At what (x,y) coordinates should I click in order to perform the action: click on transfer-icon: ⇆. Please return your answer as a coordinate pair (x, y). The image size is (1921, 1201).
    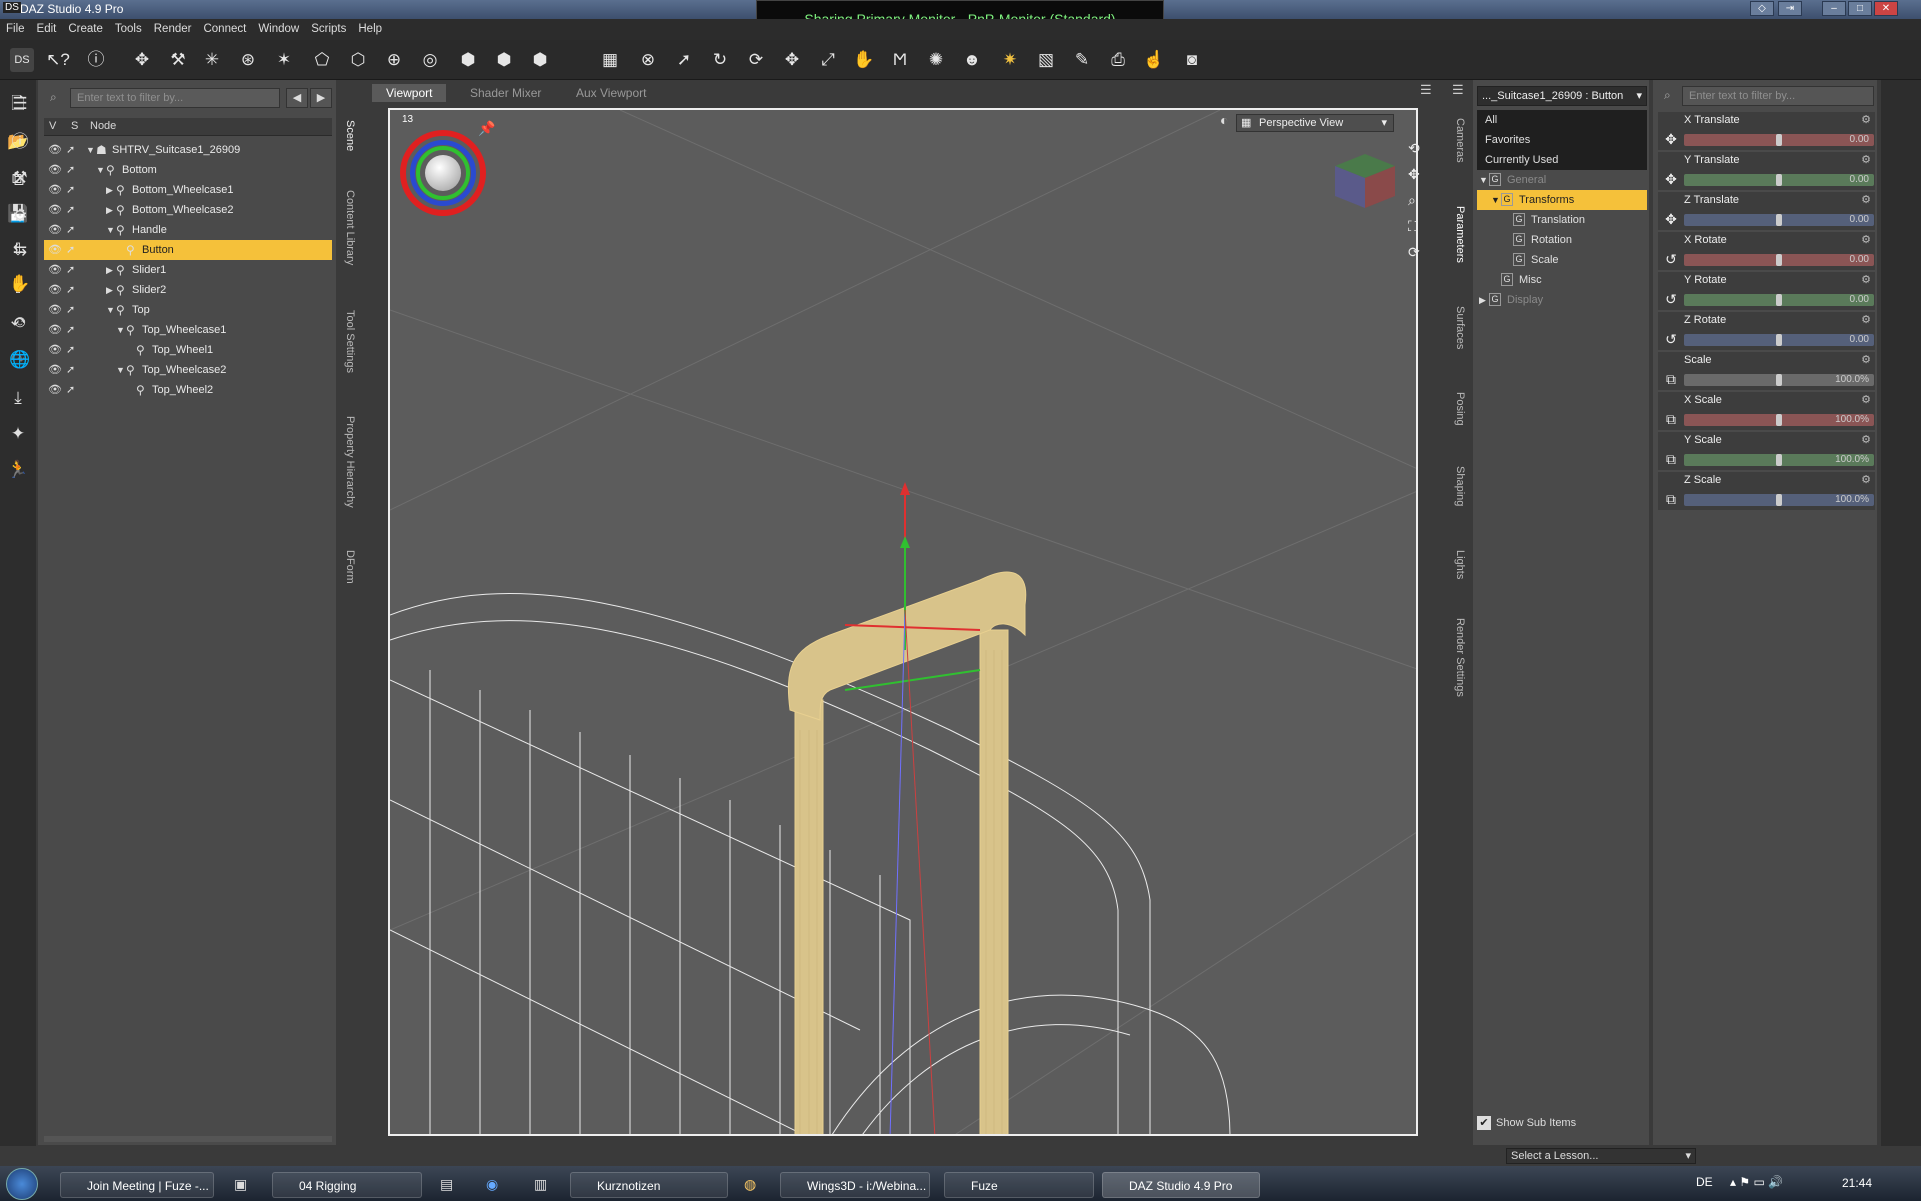
    Looking at the image, I should click on (20, 250).